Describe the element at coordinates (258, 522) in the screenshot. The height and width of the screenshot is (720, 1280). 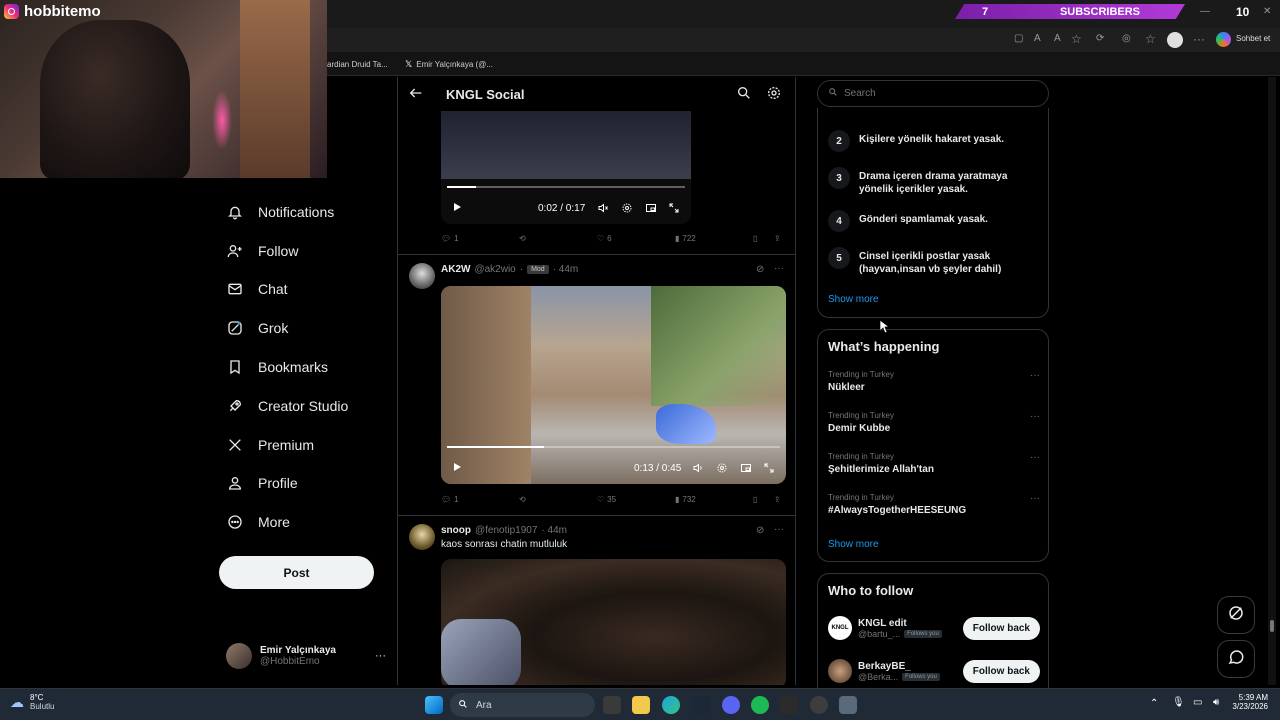
I see `nav-more: More` at that location.